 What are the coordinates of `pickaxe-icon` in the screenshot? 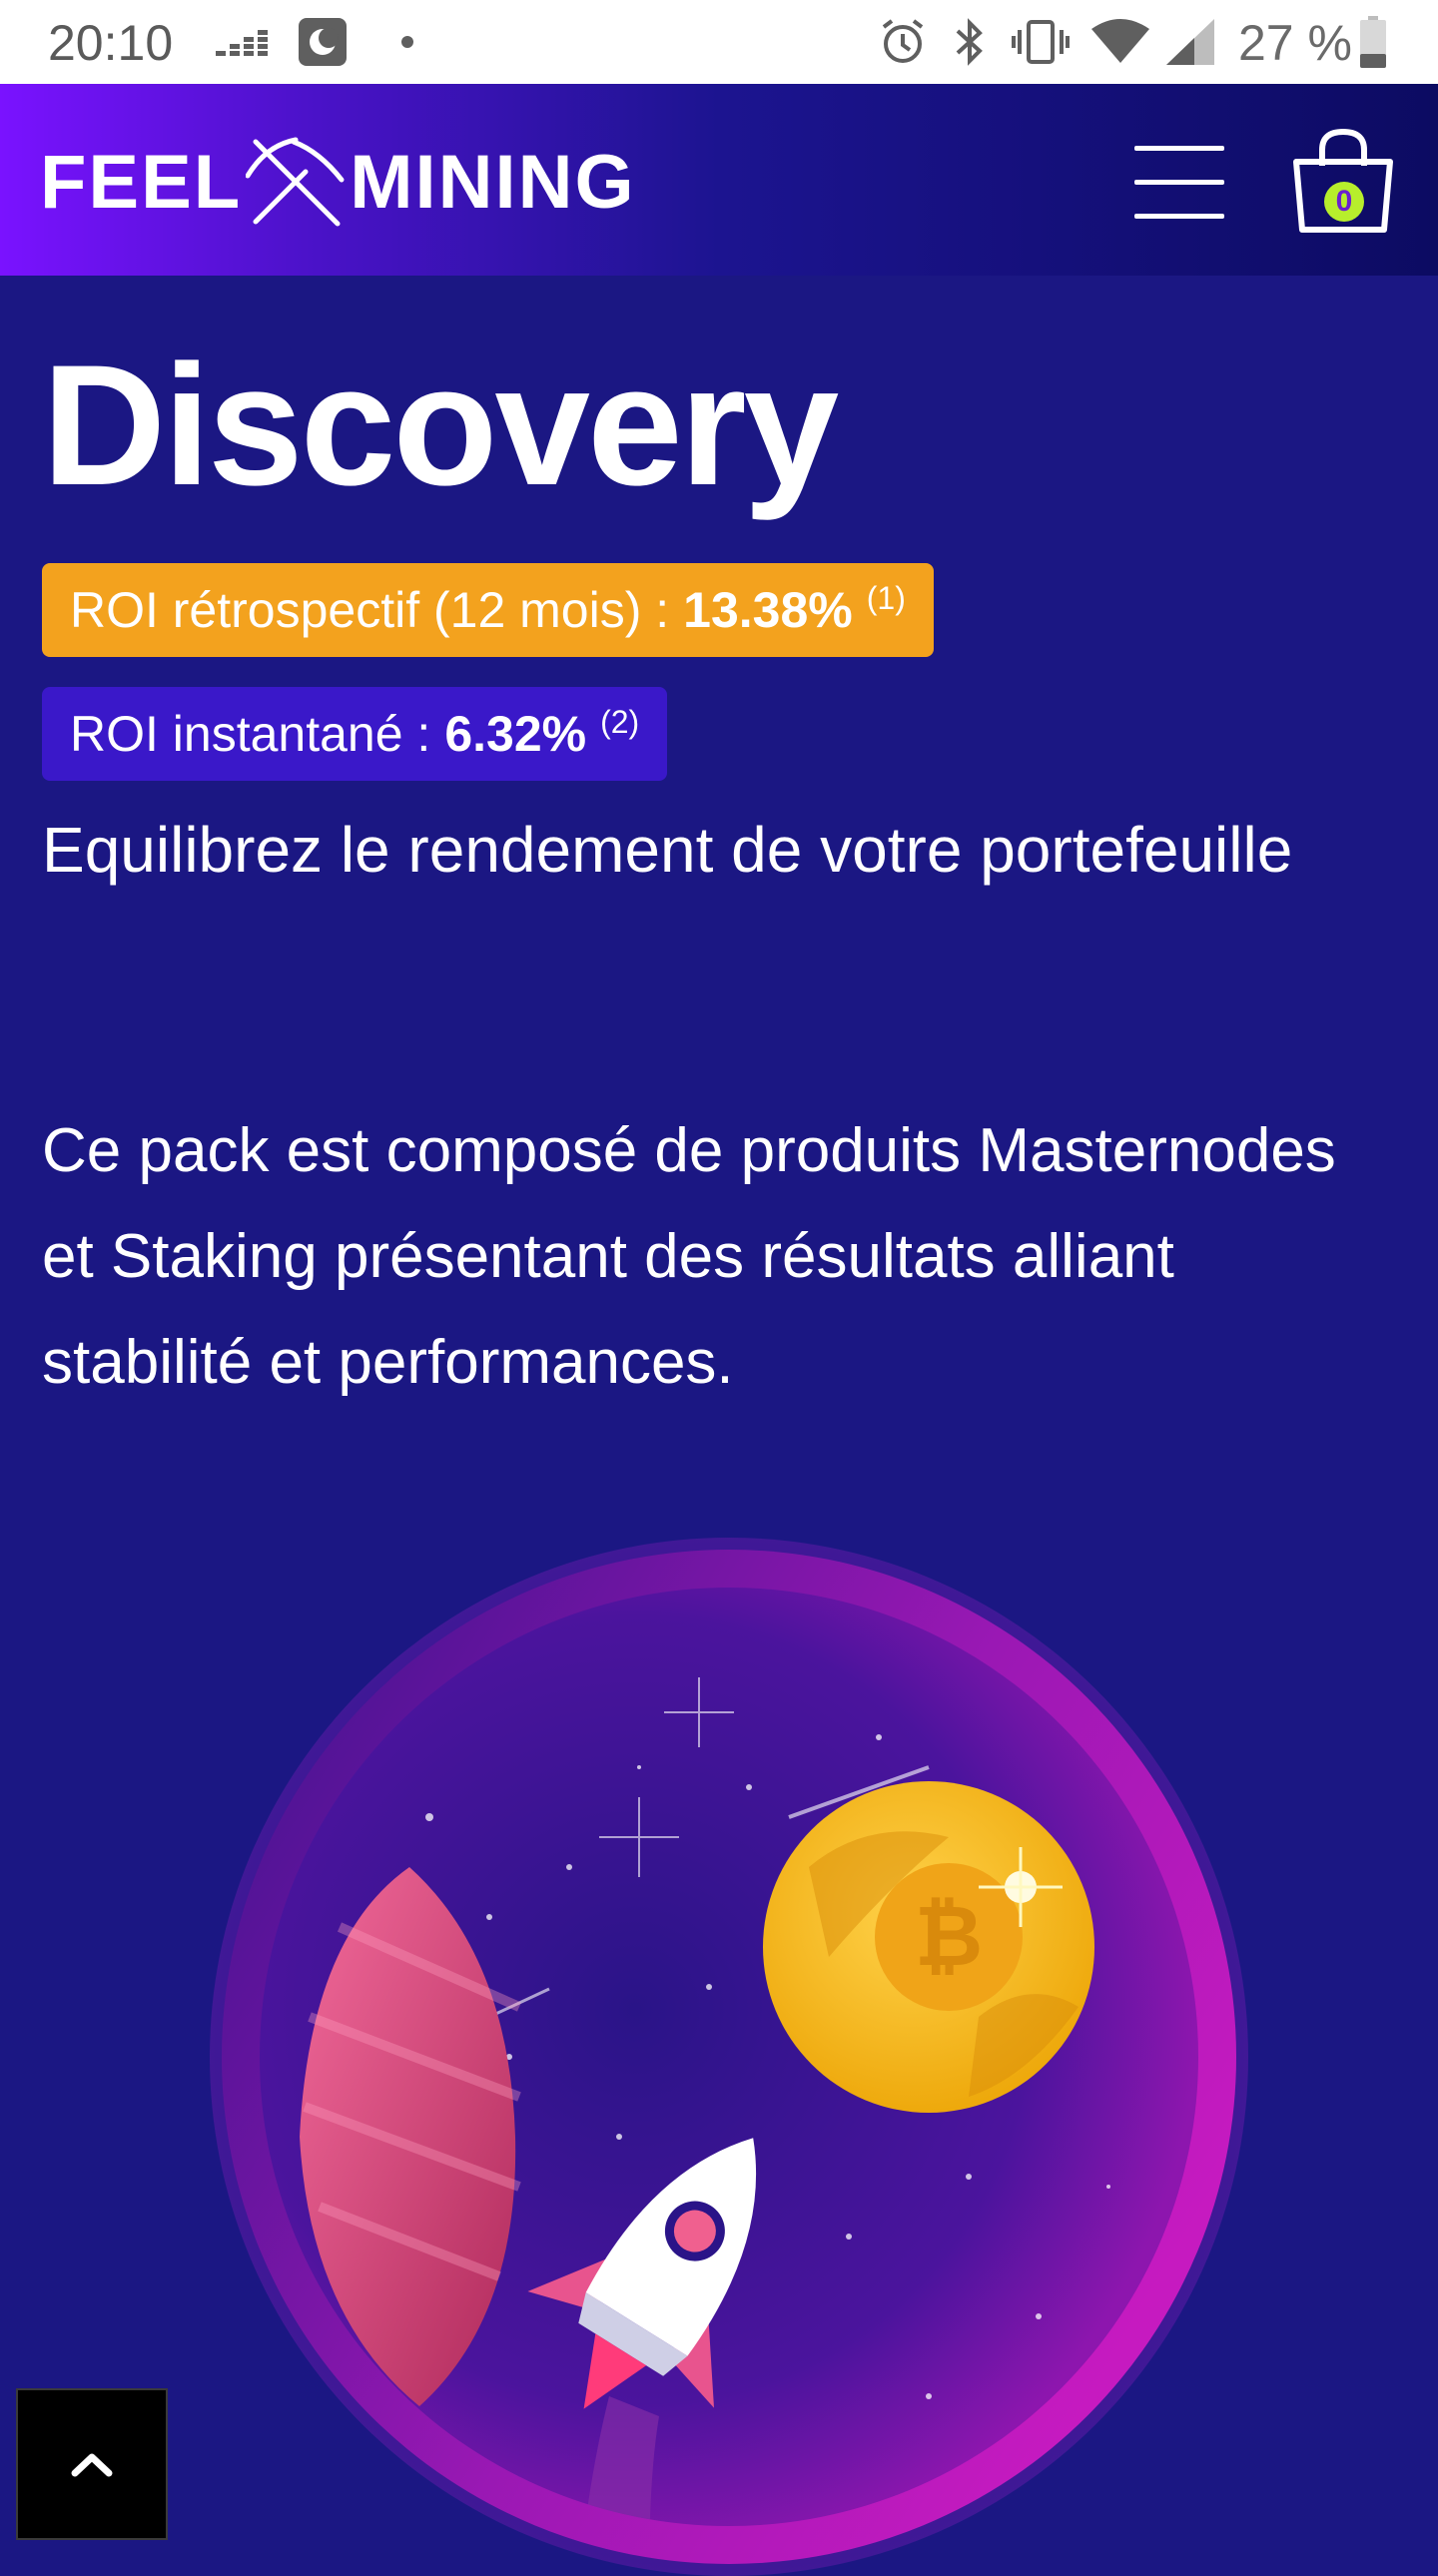 It's located at (295, 182).